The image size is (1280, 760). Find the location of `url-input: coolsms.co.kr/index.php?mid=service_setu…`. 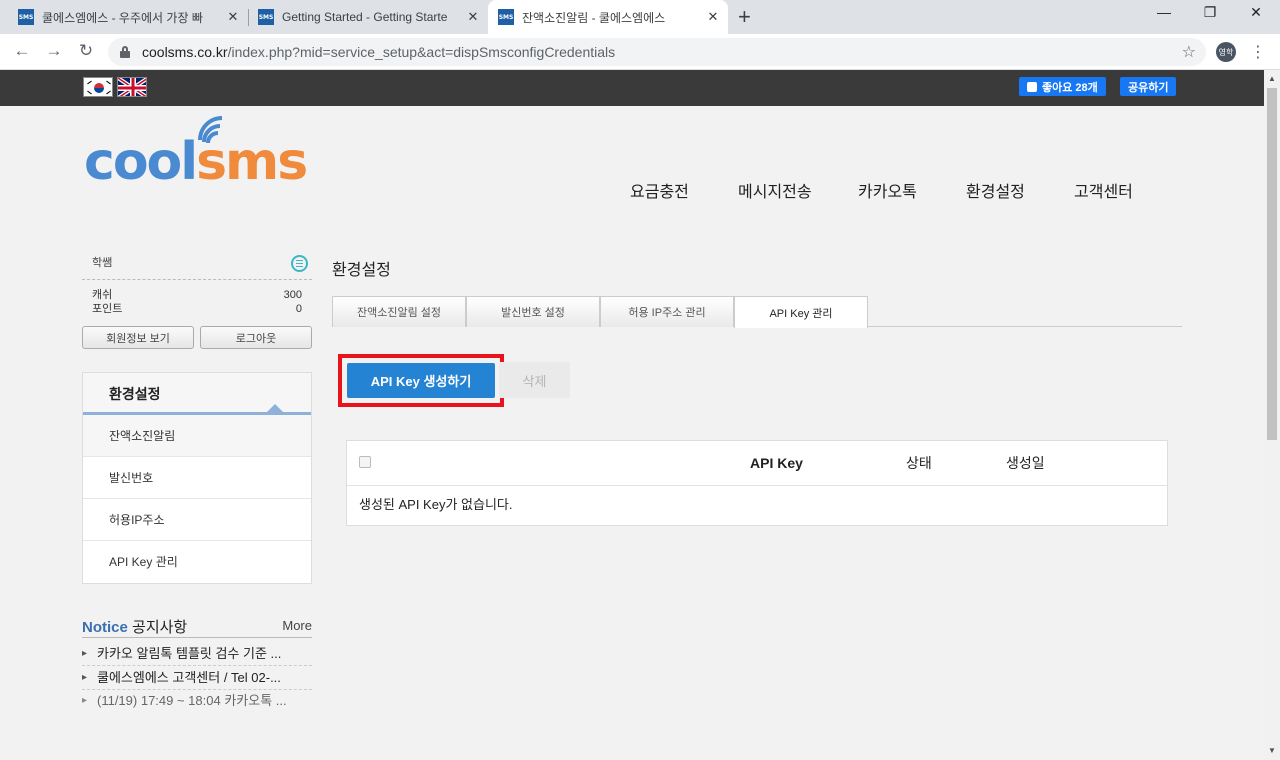

url-input: coolsms.co.kr/index.php?mid=service_setu… is located at coordinates (657, 52).